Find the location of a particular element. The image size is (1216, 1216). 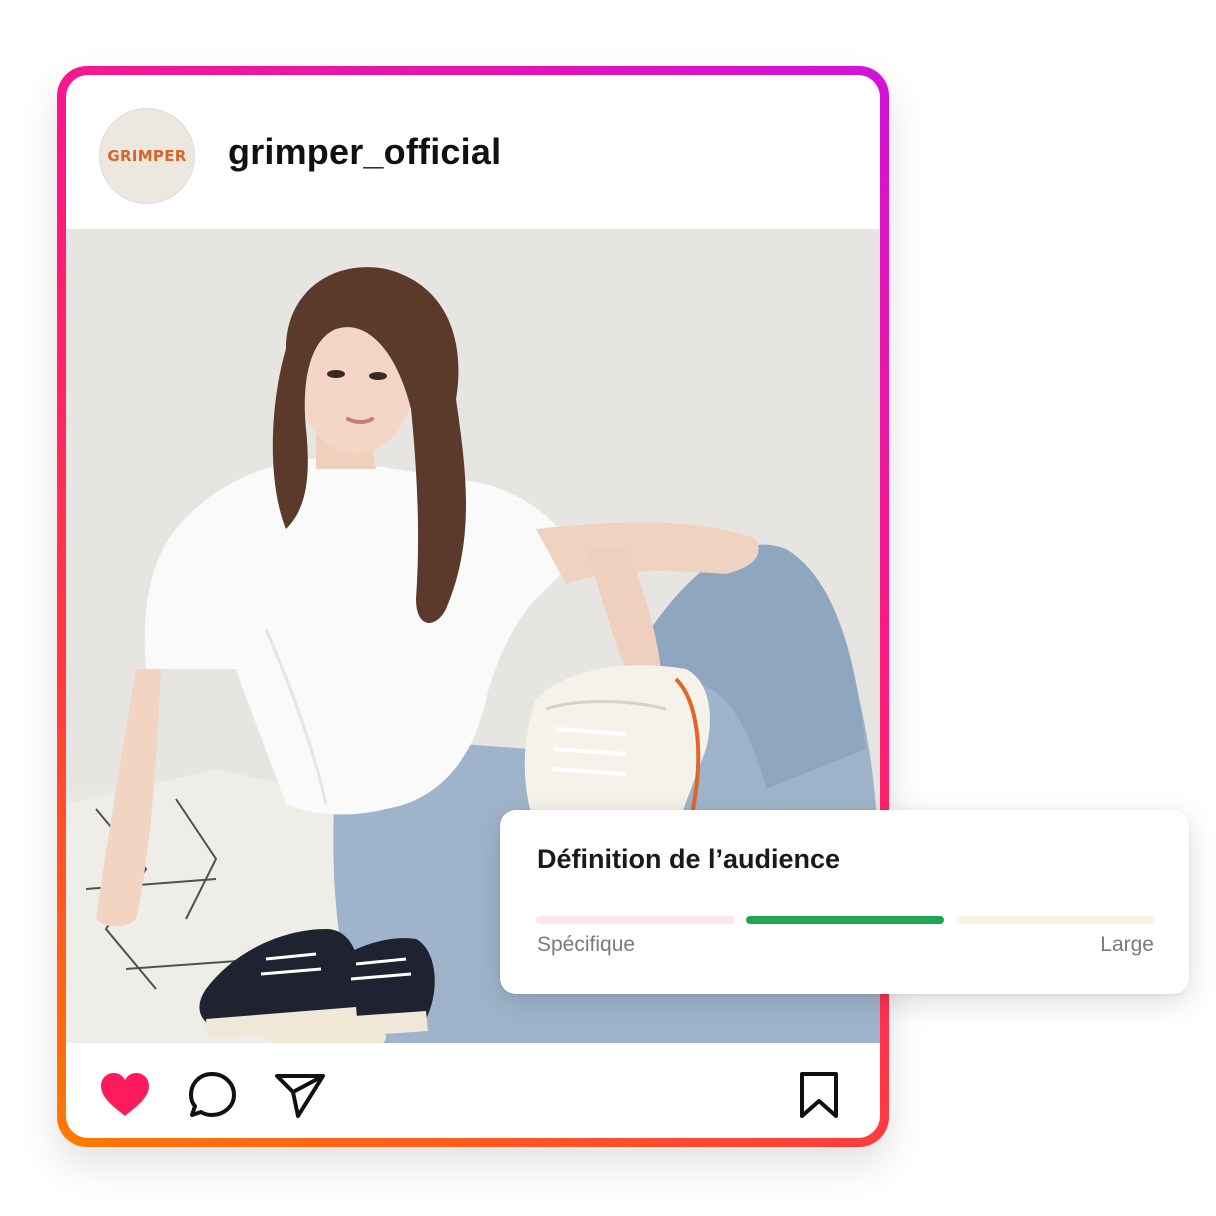

audience-title: Définition de l’audience is located at coordinates (689, 859).